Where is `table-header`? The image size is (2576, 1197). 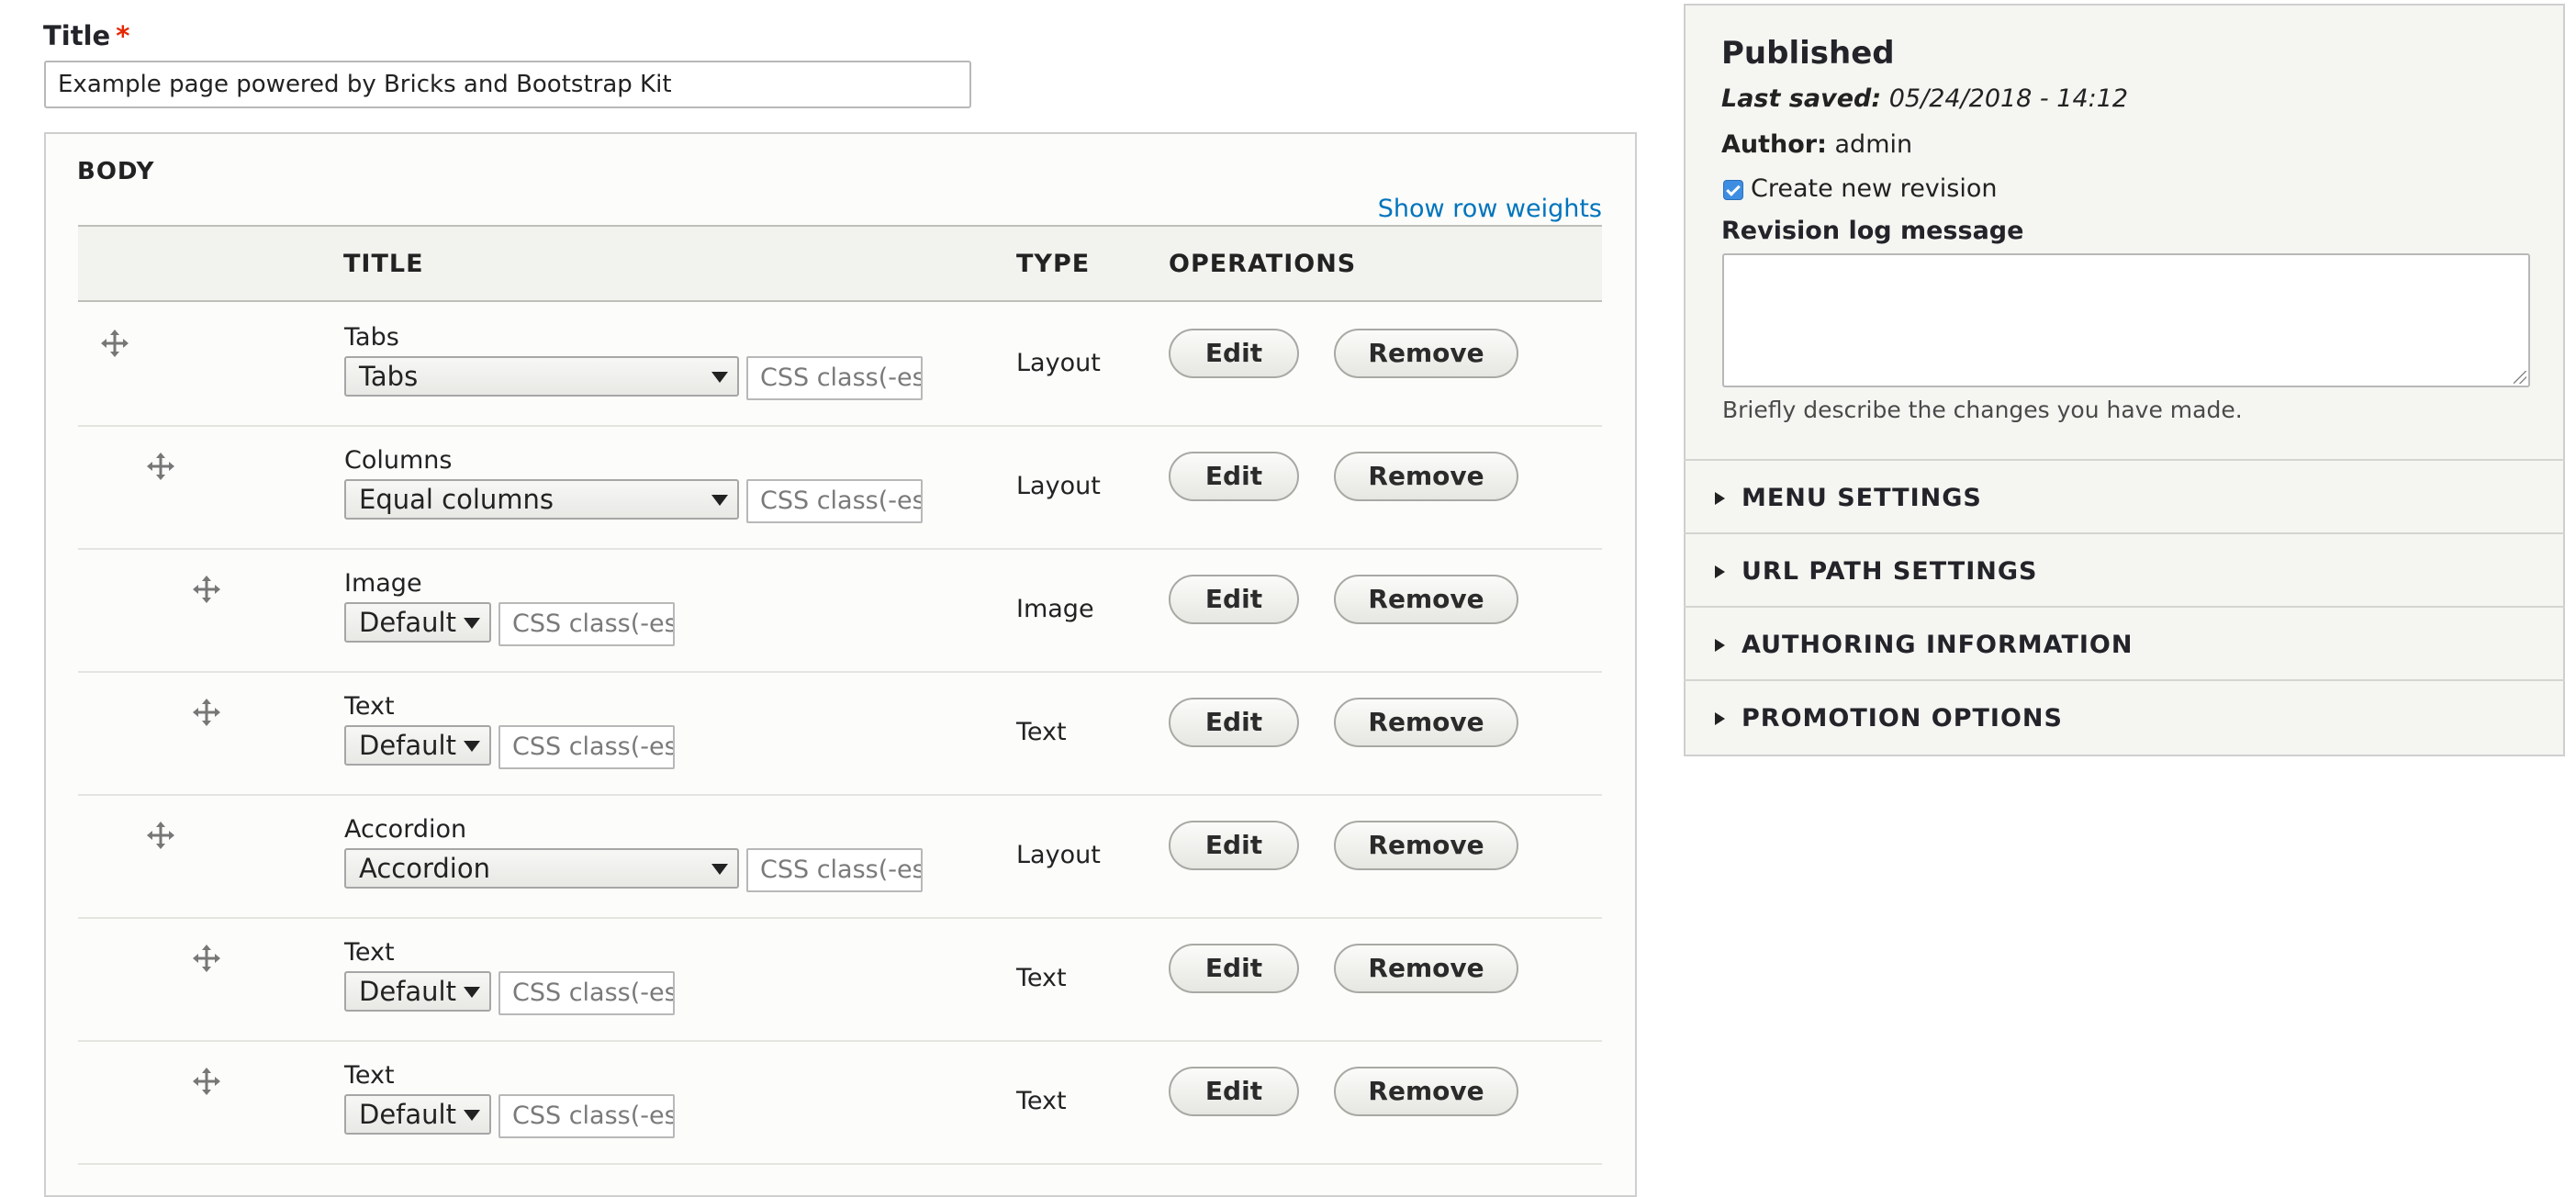
table-header is located at coordinates (840, 263).